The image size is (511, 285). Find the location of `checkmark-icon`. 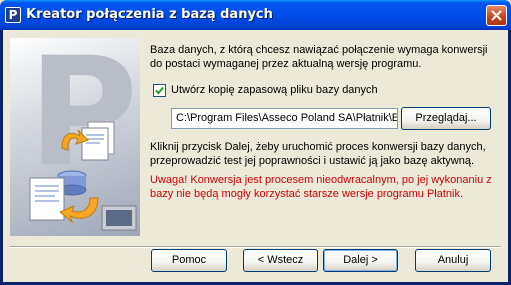

checkmark-icon is located at coordinates (159, 90).